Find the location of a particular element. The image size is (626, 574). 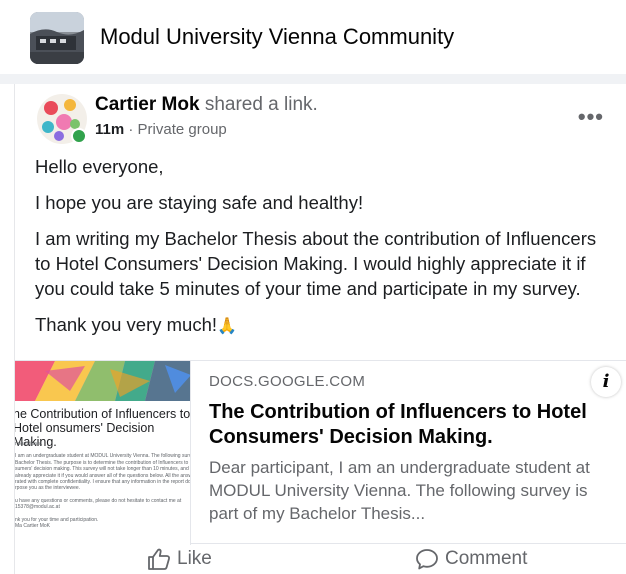

group-header: Modul University Vienna Community is located at coordinates (313, 38).